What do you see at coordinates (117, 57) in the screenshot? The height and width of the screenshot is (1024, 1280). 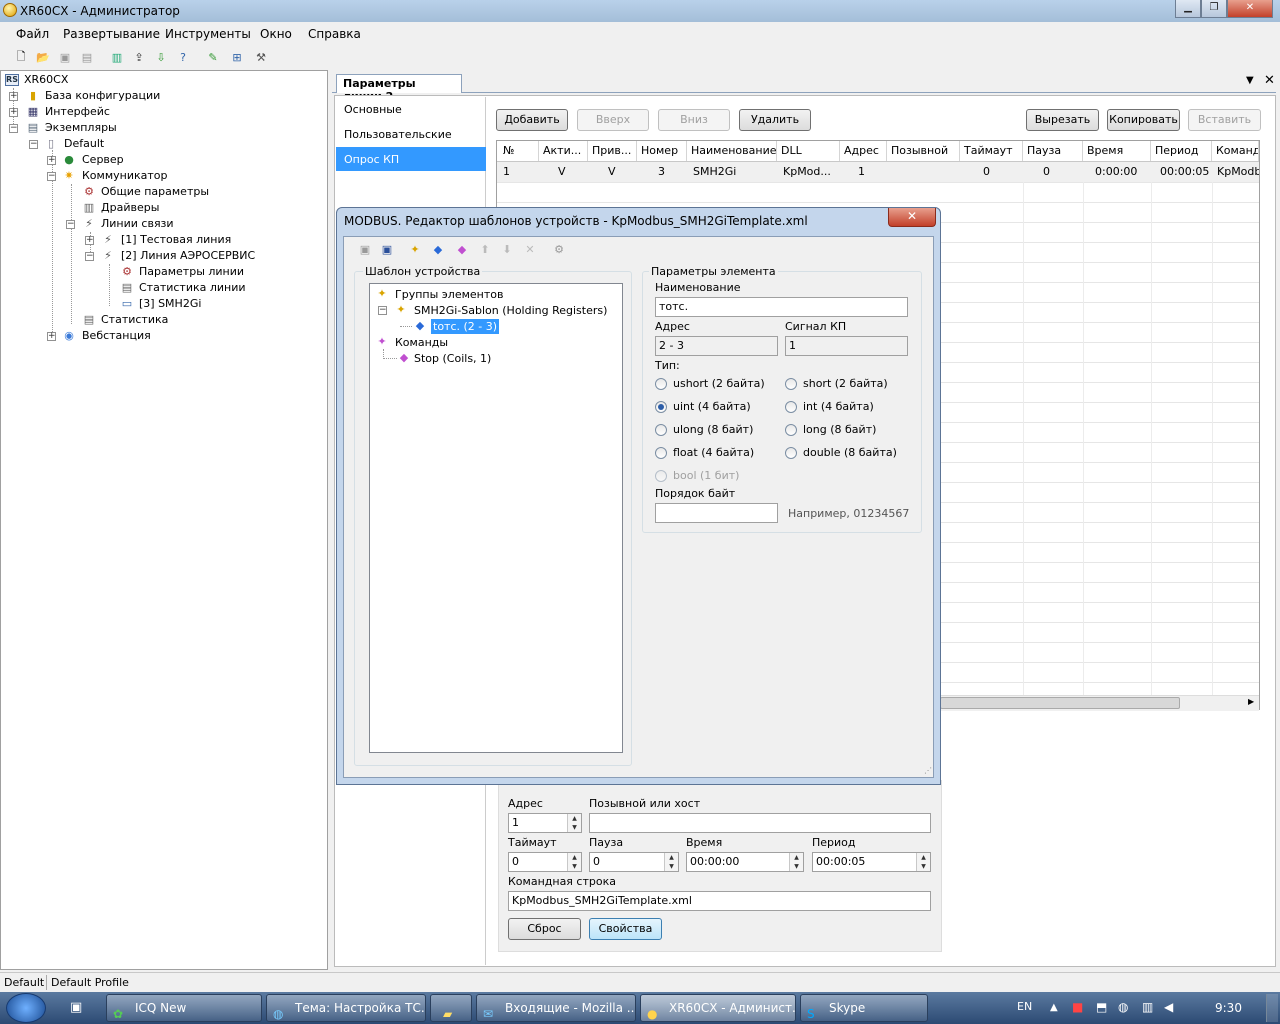 I see `chart-icon: ▥` at bounding box center [117, 57].